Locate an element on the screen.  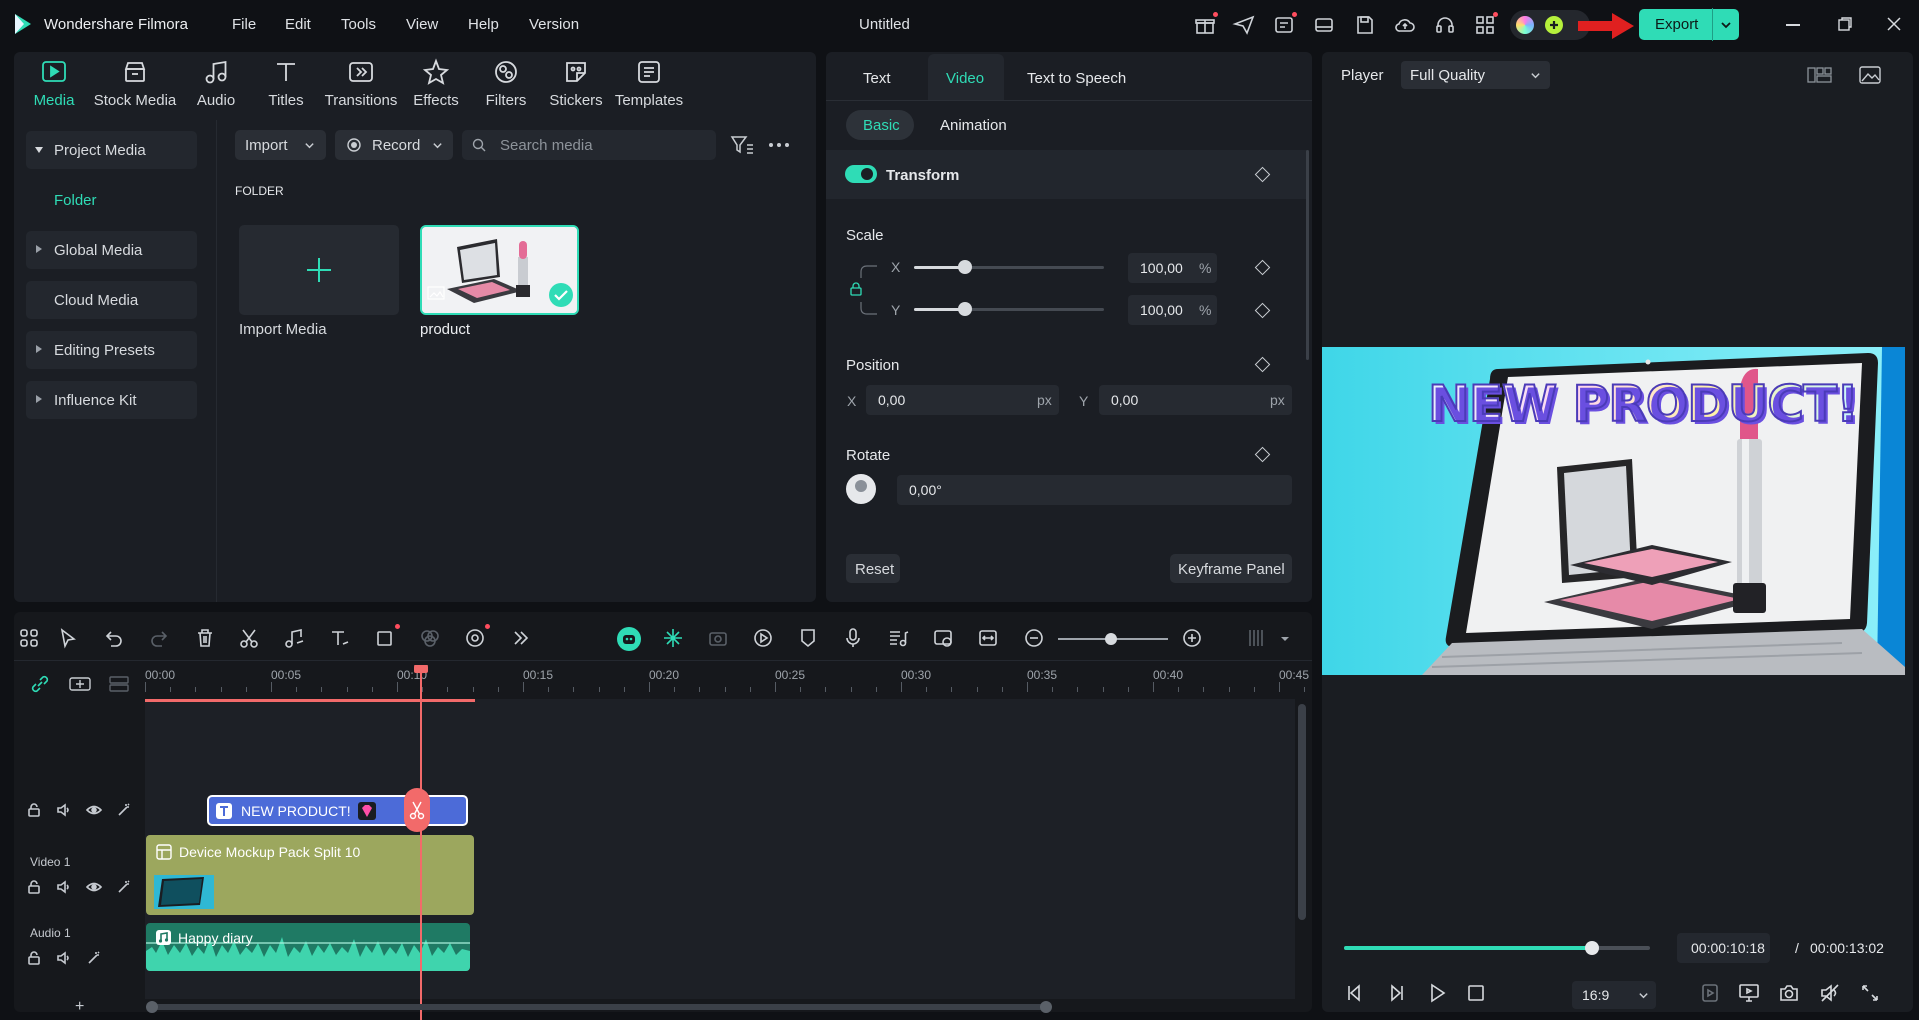
snap-icon is located at coordinates (673, 638).